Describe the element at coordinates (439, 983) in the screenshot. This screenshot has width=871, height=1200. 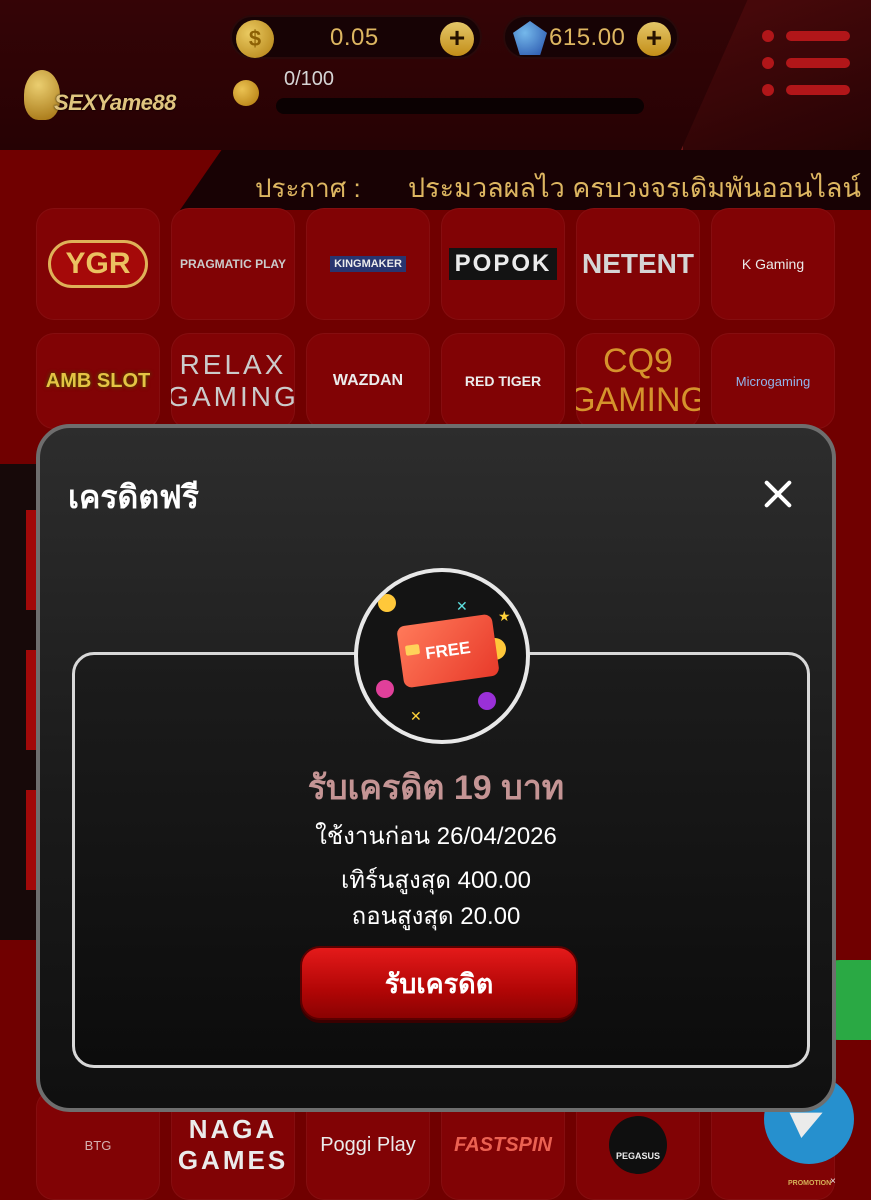
I see `claim-credit-button: รับเครดิต` at that location.